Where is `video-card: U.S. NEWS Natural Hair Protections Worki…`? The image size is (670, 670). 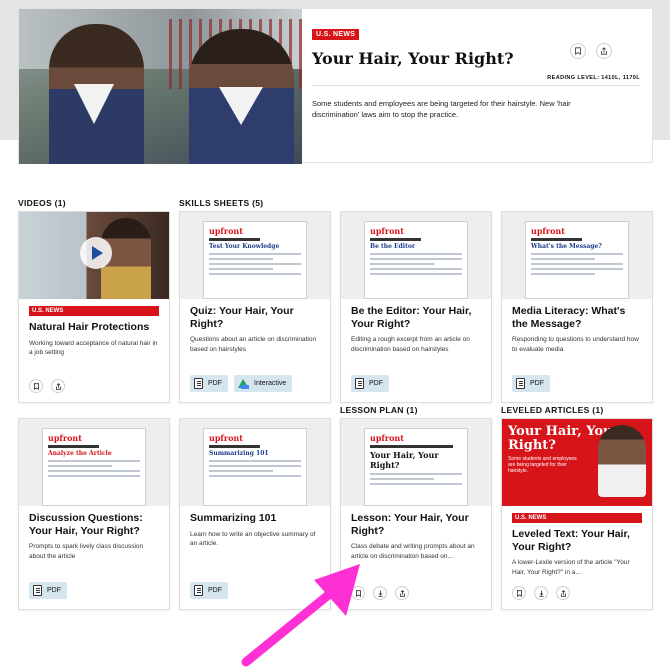
video-card: U.S. NEWS Natural Hair Protections Worki… is located at coordinates (94, 307).